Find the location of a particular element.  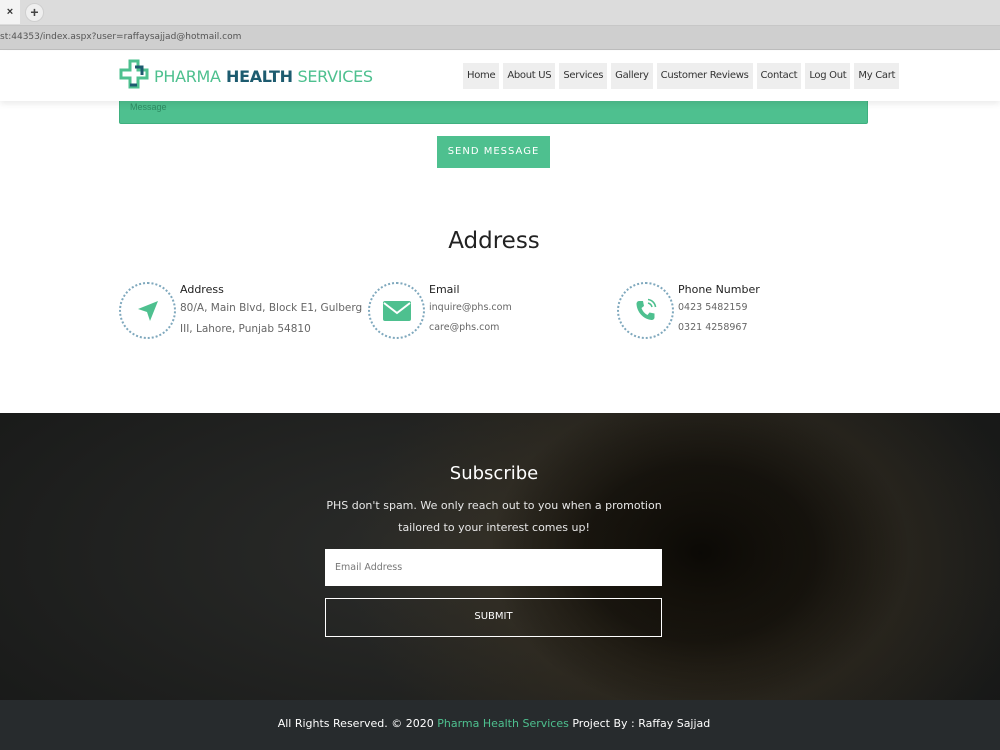

close-tab-button: × is located at coordinates (10, 12).